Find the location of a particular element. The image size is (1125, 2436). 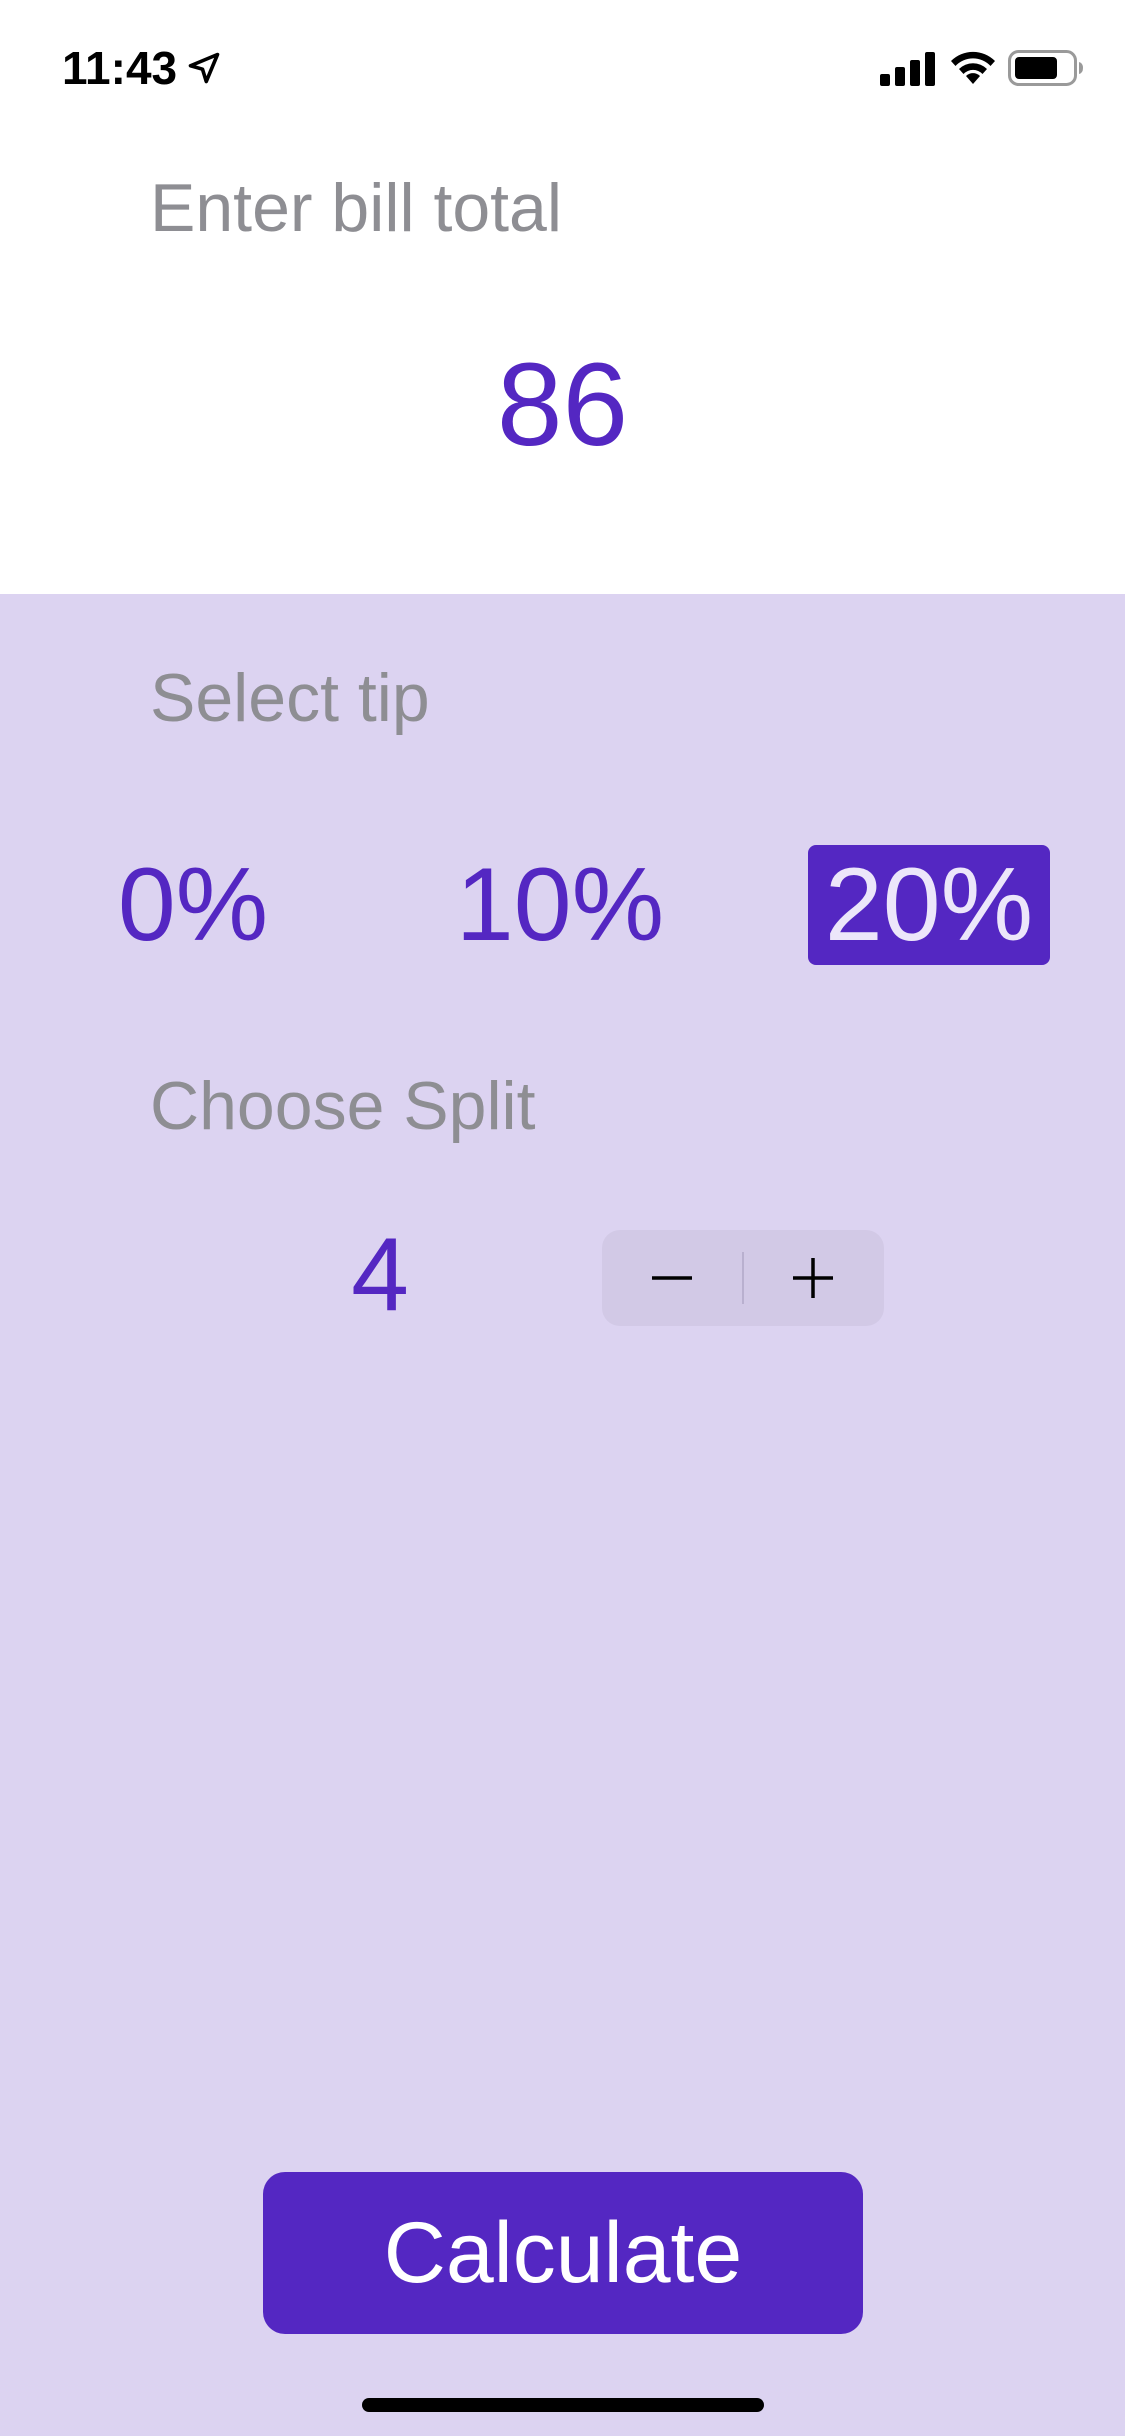

split-count-value: 4 is located at coordinates (380, 1275).